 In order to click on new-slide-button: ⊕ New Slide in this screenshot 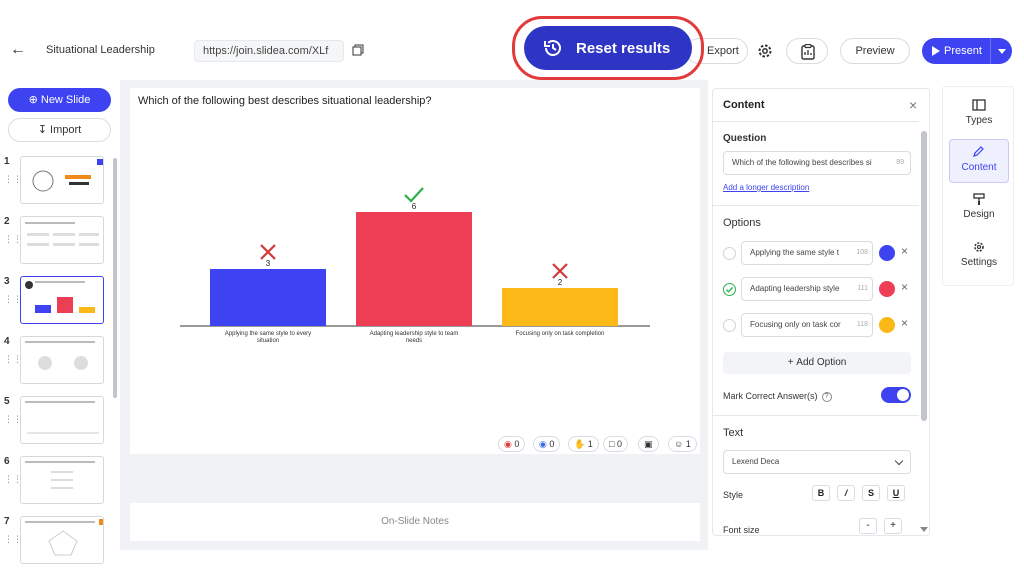, I will do `click(59, 100)`.